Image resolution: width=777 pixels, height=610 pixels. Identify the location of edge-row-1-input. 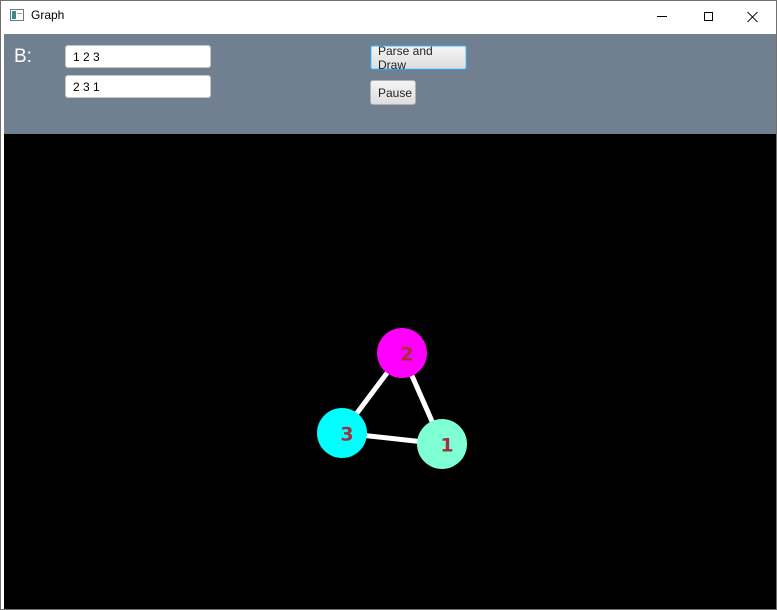
(138, 56).